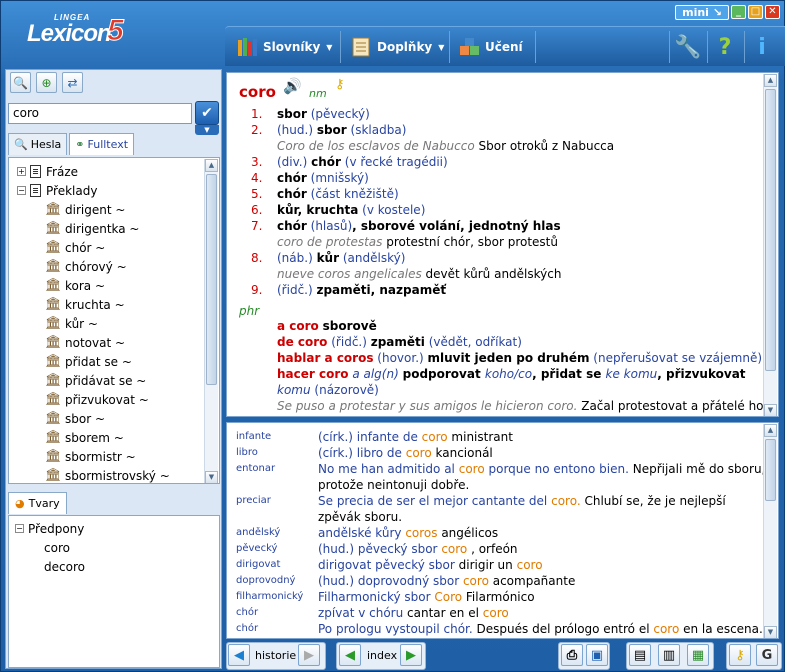 Image resolution: width=785 pixels, height=672 pixels. Describe the element at coordinates (38, 144) in the screenshot. I see `tab-hesla: 🔍 Hesla` at that location.